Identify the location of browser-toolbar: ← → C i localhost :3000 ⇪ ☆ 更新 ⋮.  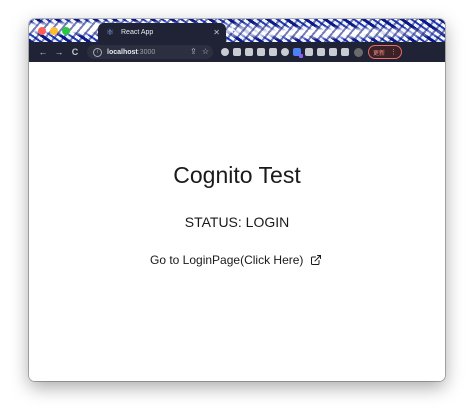
(237, 52).